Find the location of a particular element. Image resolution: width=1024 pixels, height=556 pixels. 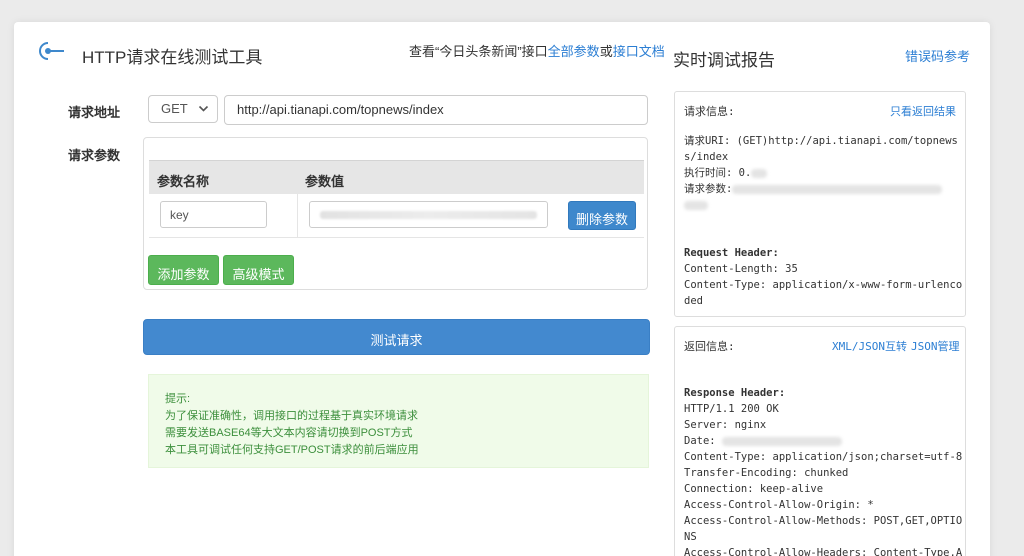

response-header-line: Access-Control-Allow-Origin: * is located at coordinates (779, 505).